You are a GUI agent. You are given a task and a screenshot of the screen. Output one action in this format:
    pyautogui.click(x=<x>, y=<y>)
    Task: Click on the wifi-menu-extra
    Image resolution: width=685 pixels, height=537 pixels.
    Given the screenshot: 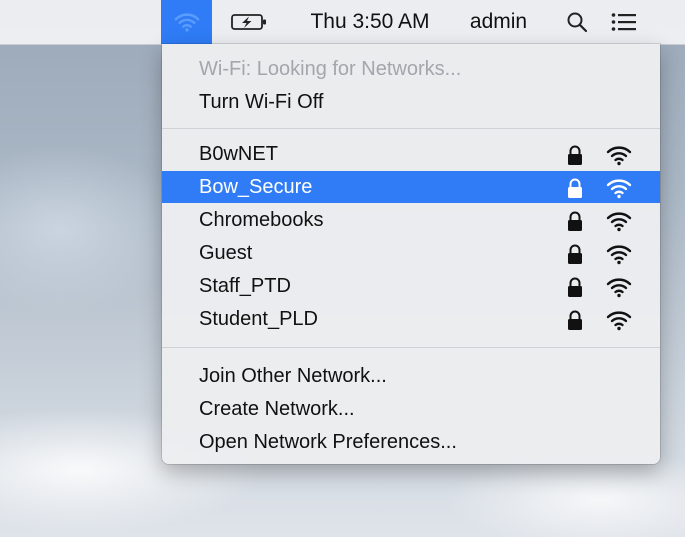 What is the action you would take?
    pyautogui.click(x=186, y=22)
    